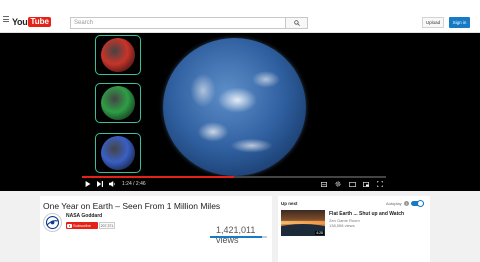 The height and width of the screenshot is (262, 480). Describe the element at coordinates (319, 233) in the screenshot. I see `next-video-duration: 4:28` at that location.